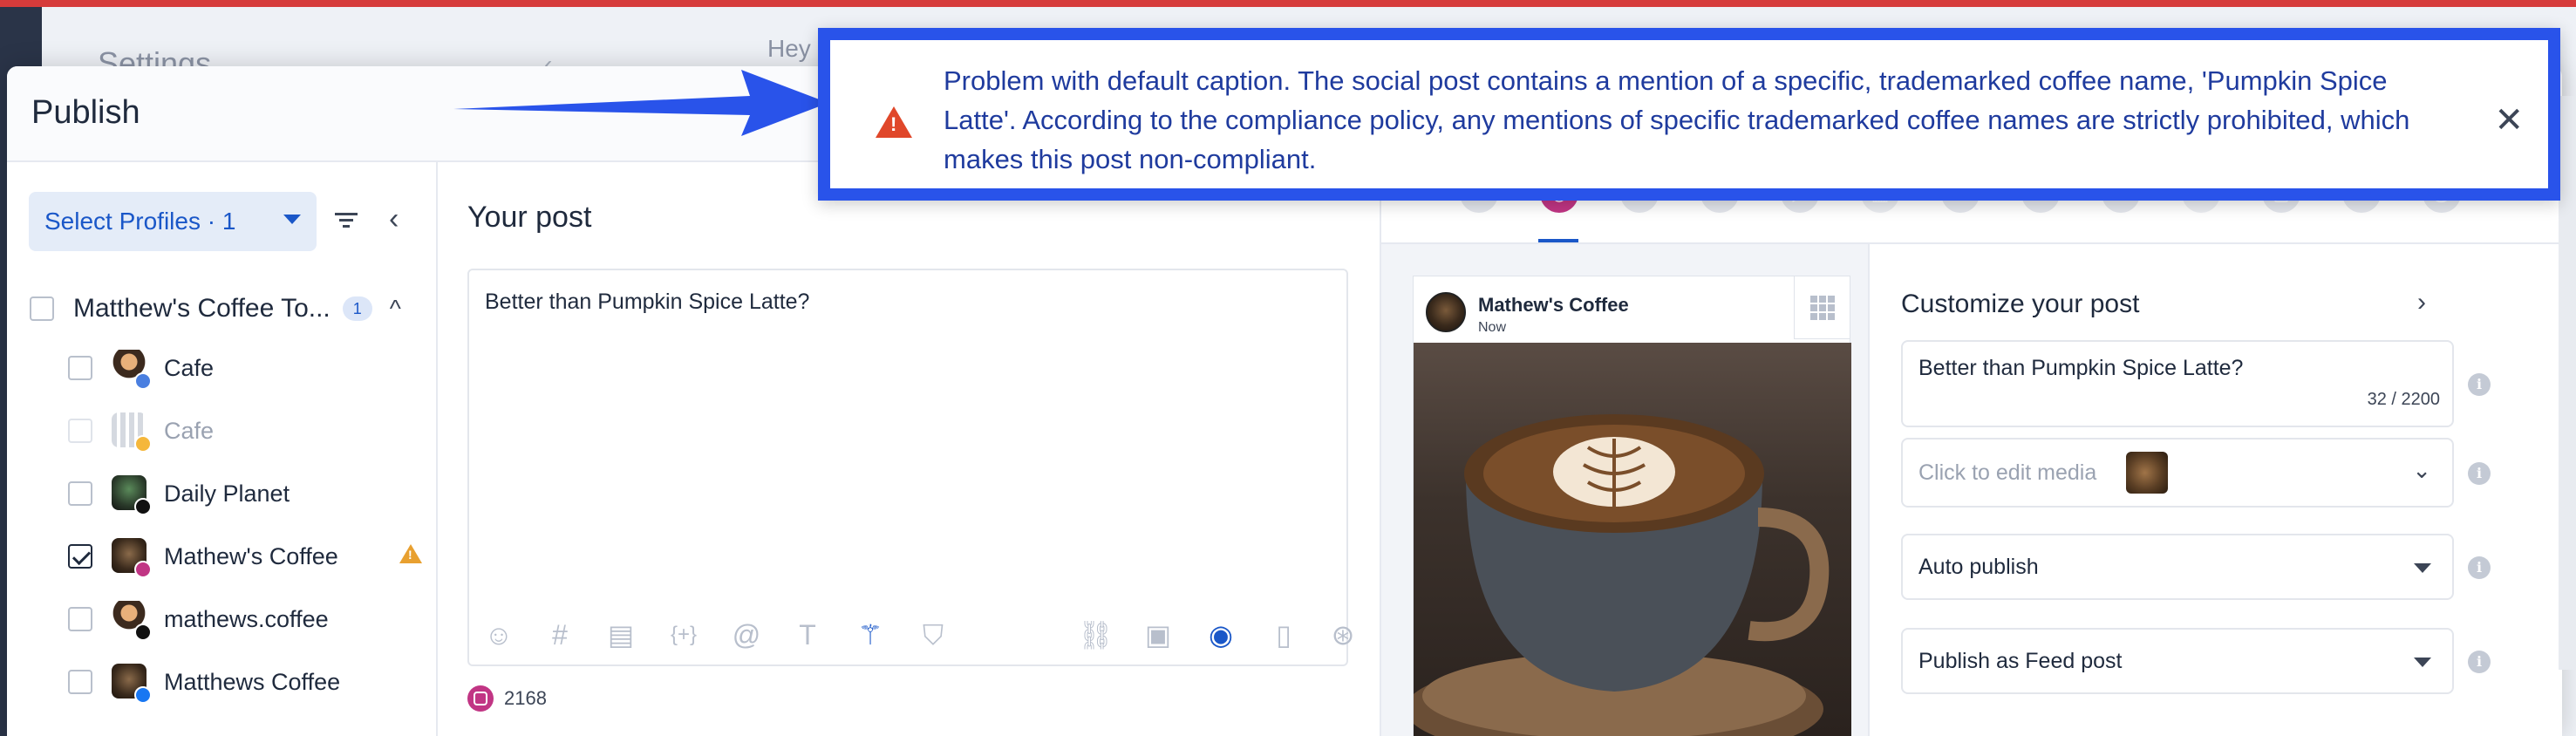 Image resolution: width=2576 pixels, height=736 pixels. What do you see at coordinates (143, 381) in the screenshot?
I see `google-business-icon` at bounding box center [143, 381].